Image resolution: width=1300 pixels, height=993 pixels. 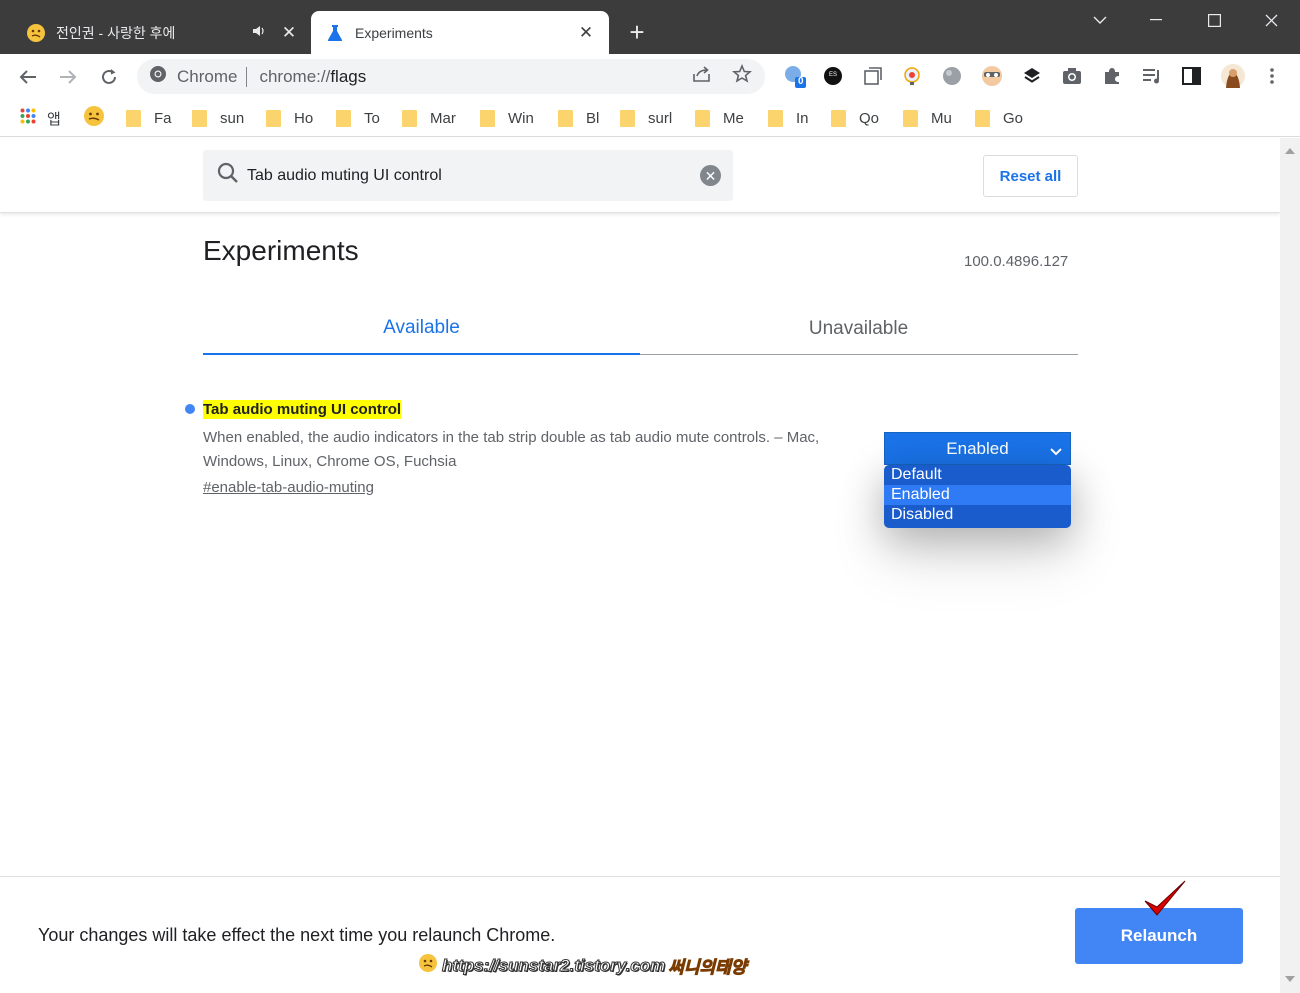 I want to click on bookmark-emoji, so click(x=94, y=118).